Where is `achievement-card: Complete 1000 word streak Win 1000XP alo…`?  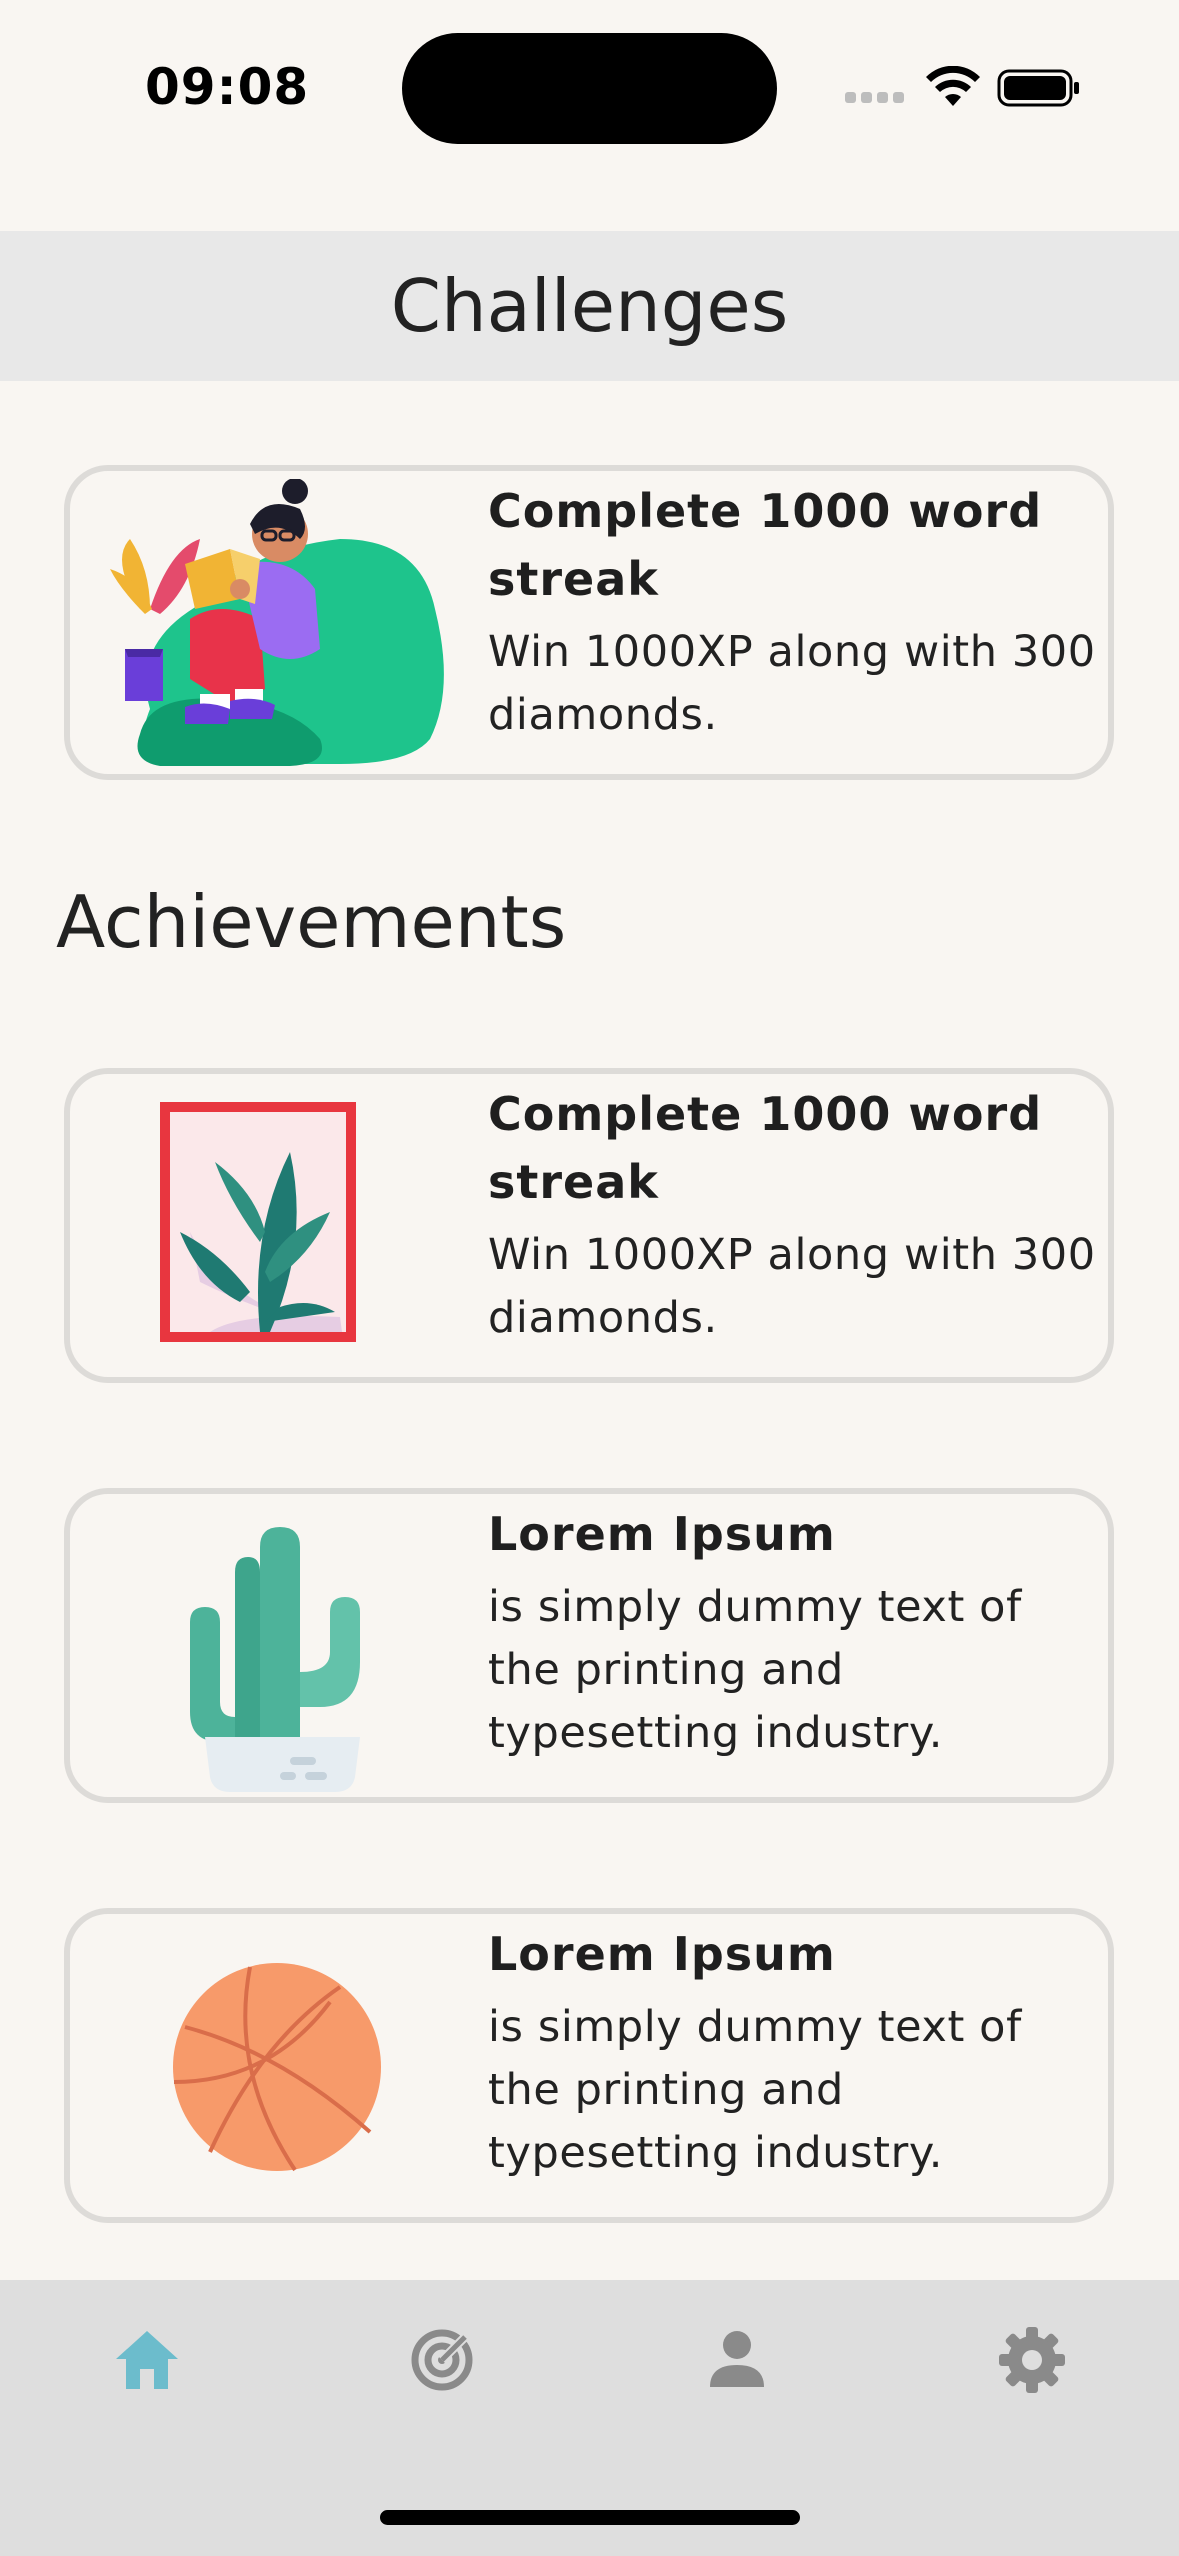
achievement-card: Complete 1000 word streak Win 1000XP alo… is located at coordinates (589, 1225).